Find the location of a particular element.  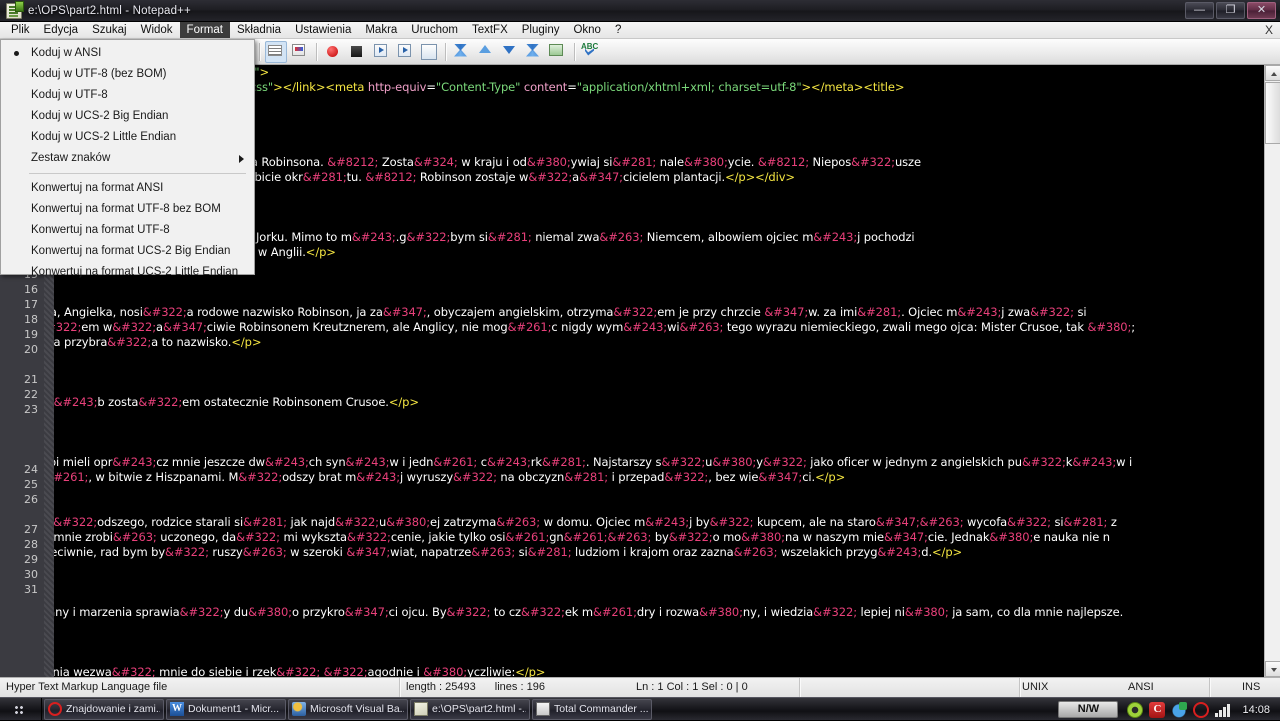

menu-item-koduj-w-ucs-2-little-endian: Koduj w UCS-2 Little Endian is located at coordinates (127, 137).